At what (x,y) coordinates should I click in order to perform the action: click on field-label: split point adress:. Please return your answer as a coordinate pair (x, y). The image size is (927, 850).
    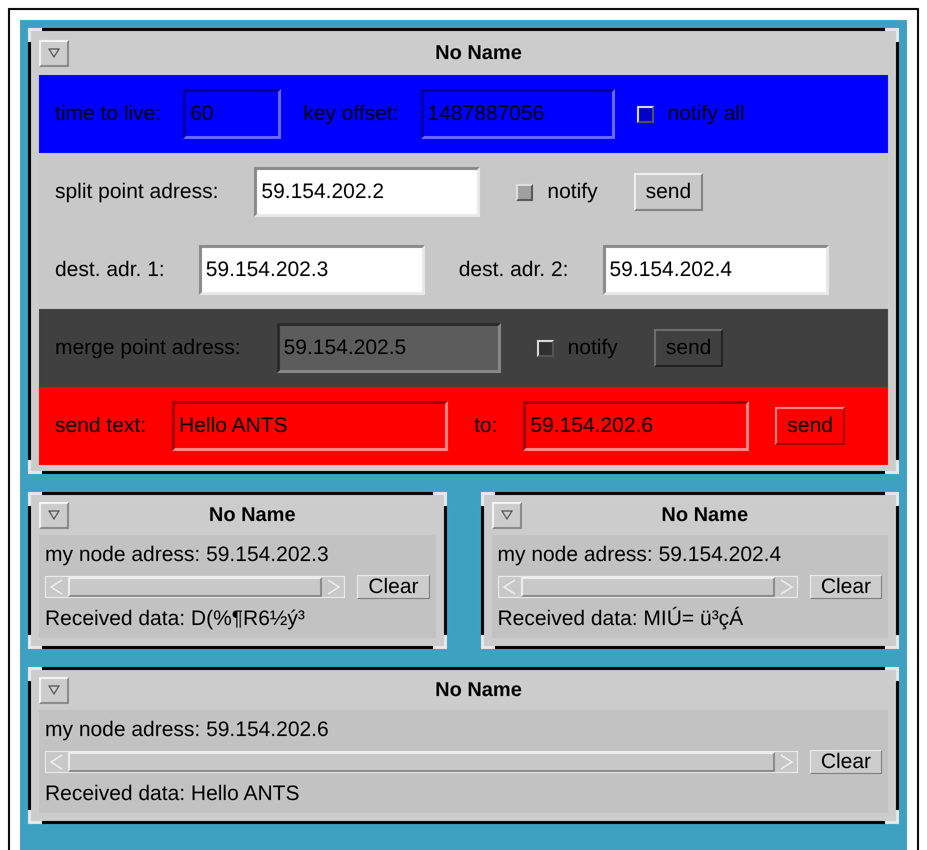
    Looking at the image, I should click on (136, 192).